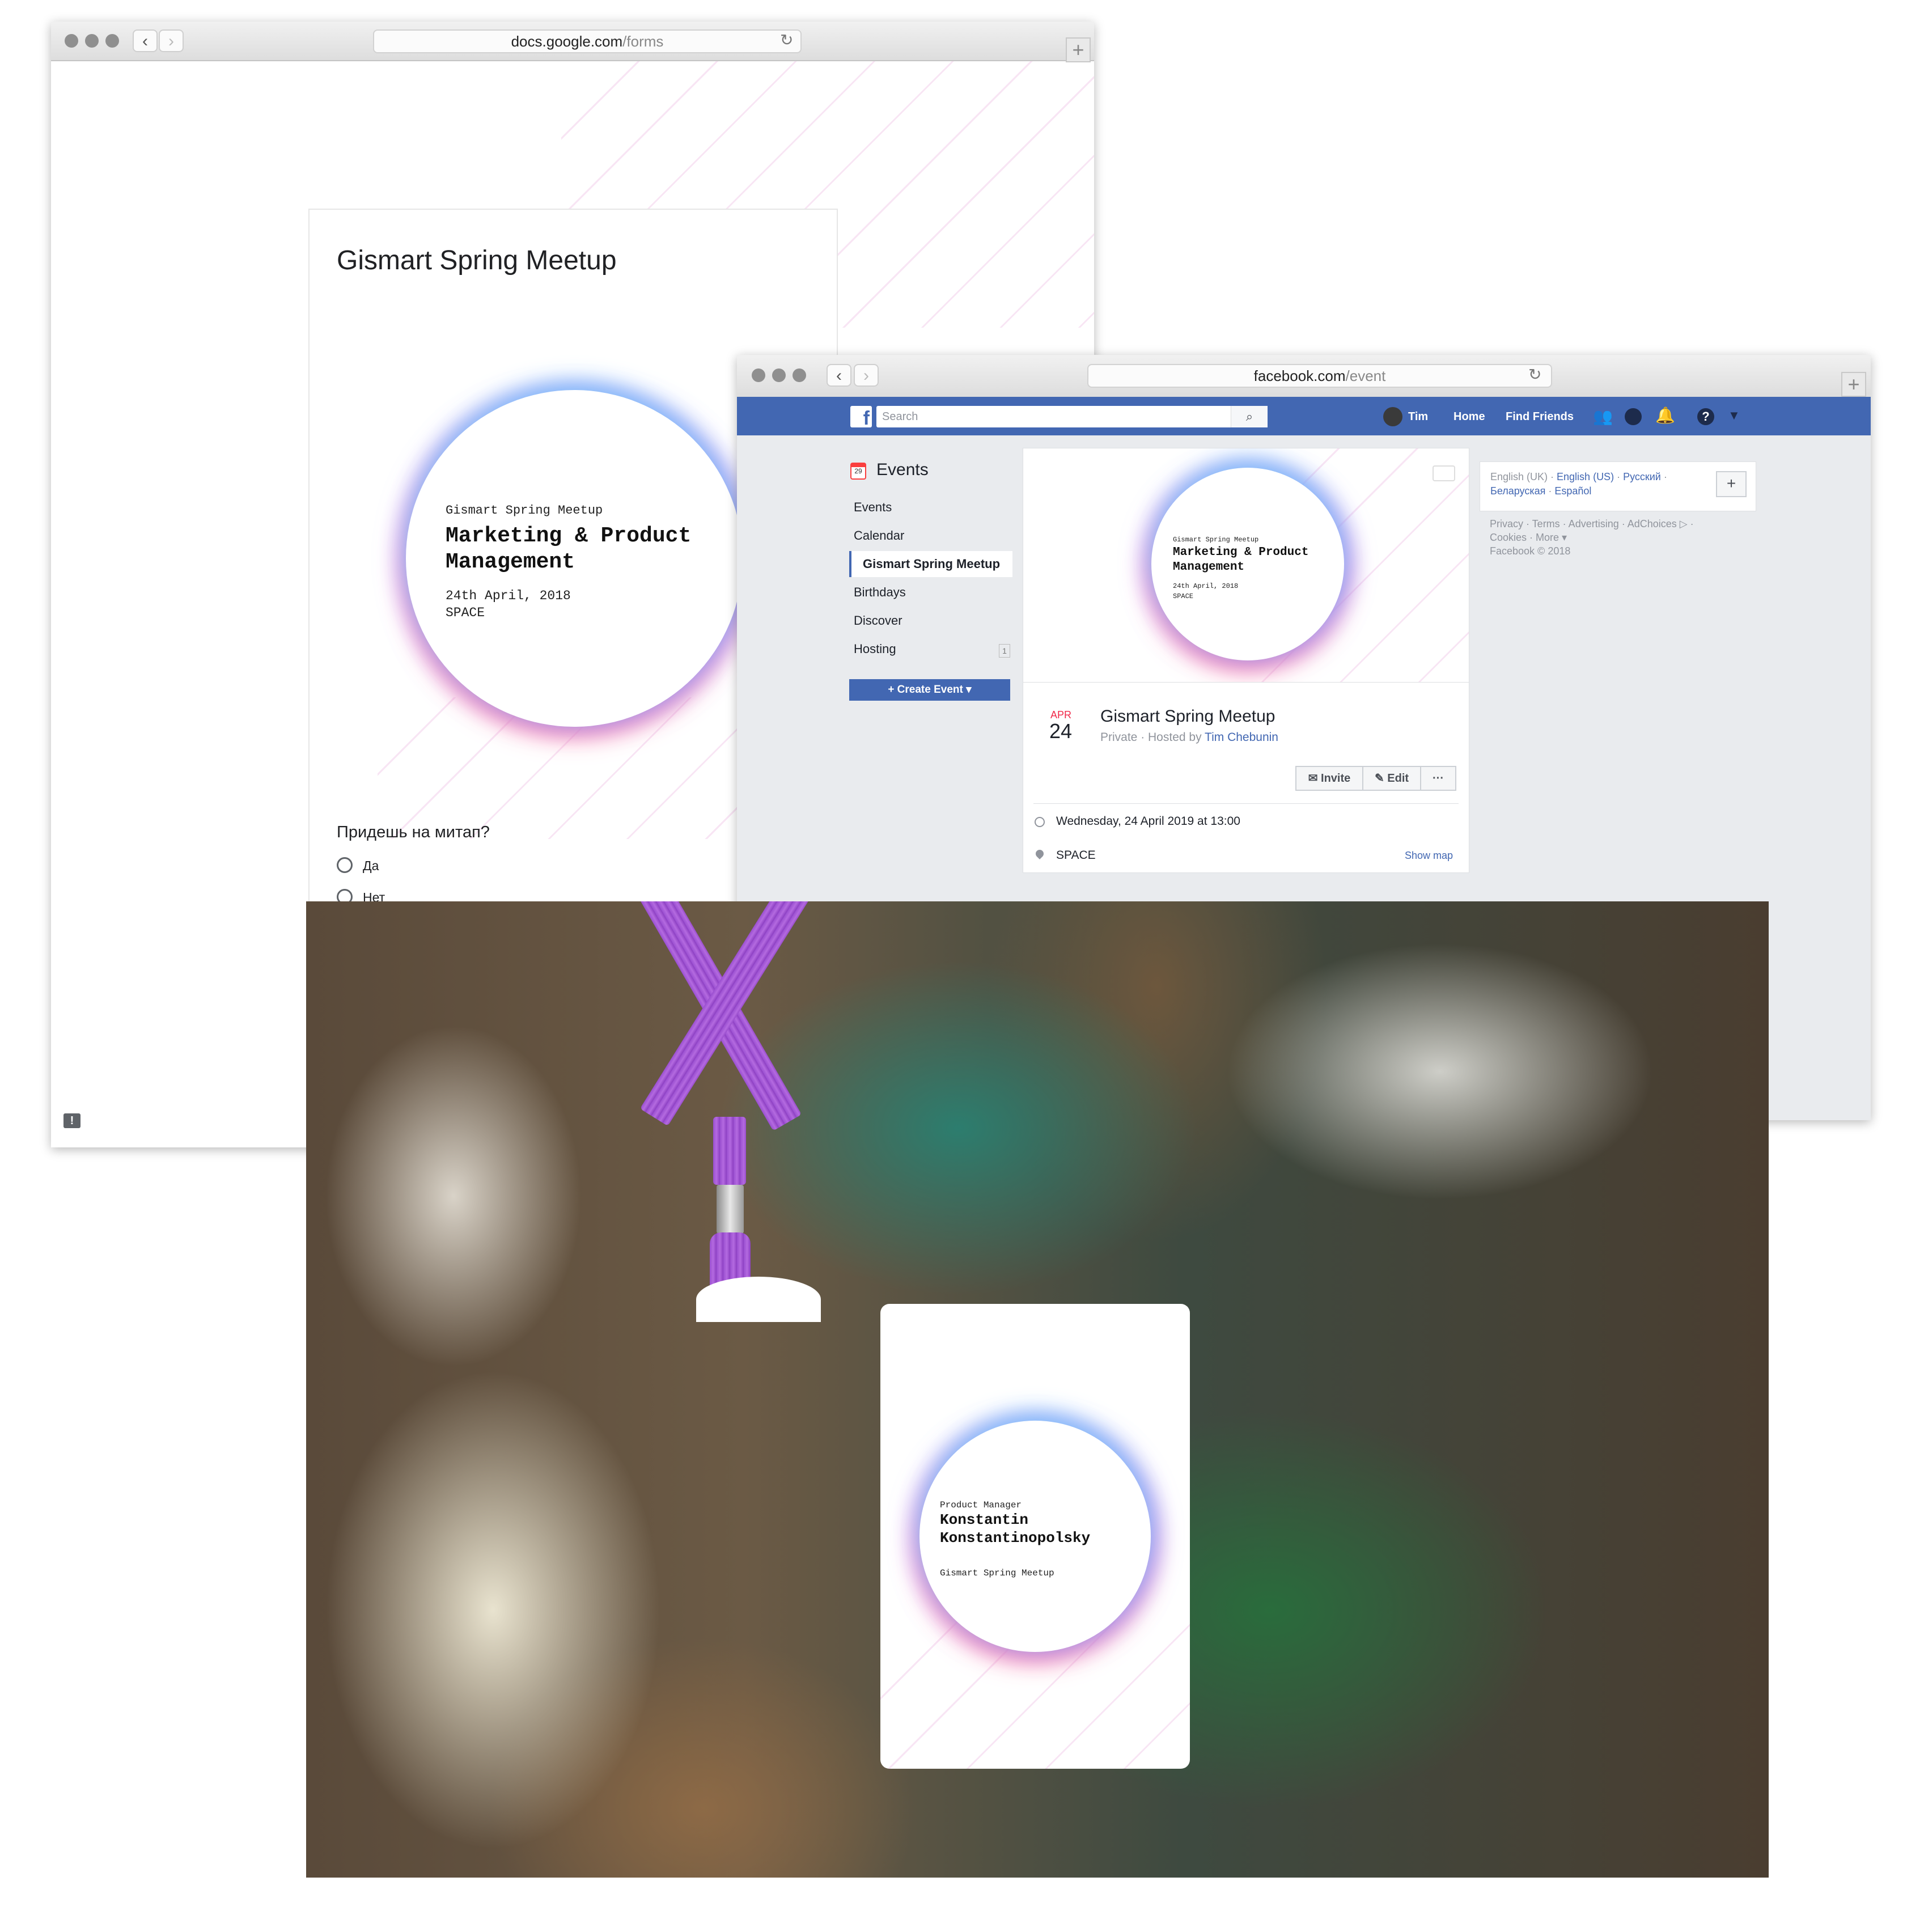 This screenshot has height=1932, width=1907. Describe the element at coordinates (984, 1519) in the screenshot. I see `badge-name-line1: Konstantin` at that location.